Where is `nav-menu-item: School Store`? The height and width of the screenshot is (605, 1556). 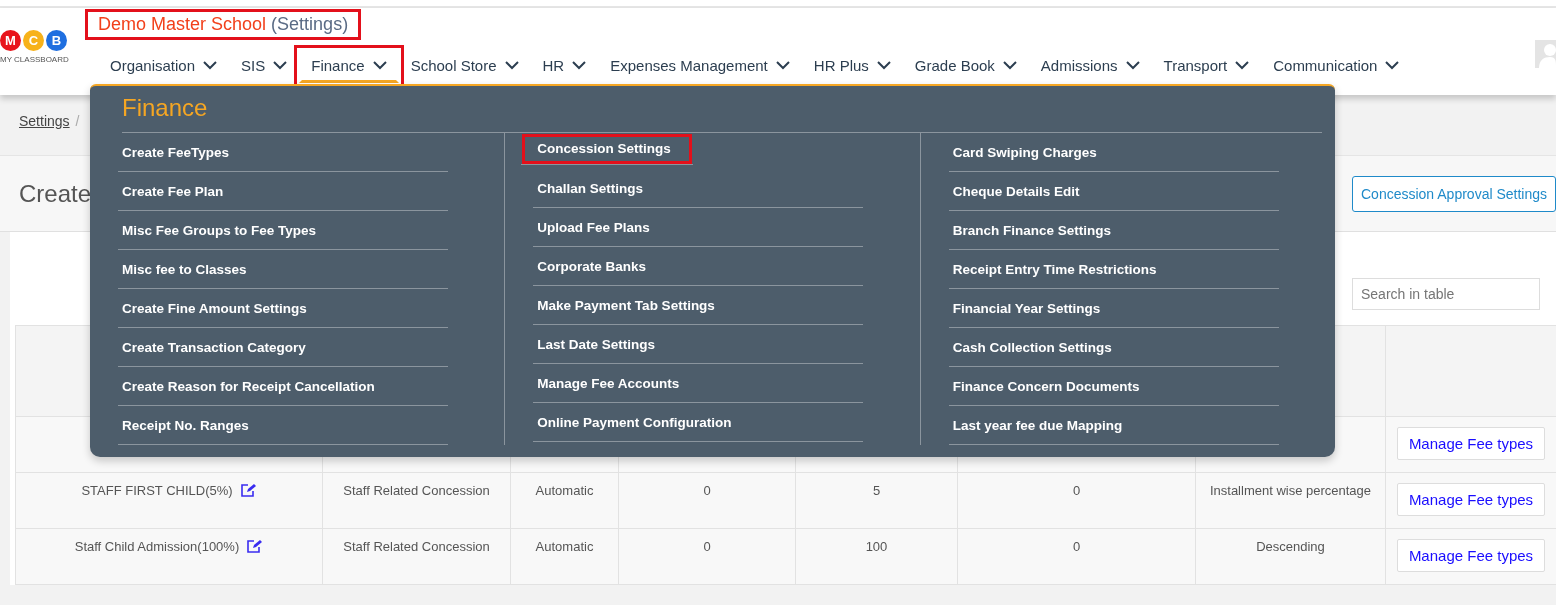
nav-menu-item: School Store is located at coordinates (464, 66).